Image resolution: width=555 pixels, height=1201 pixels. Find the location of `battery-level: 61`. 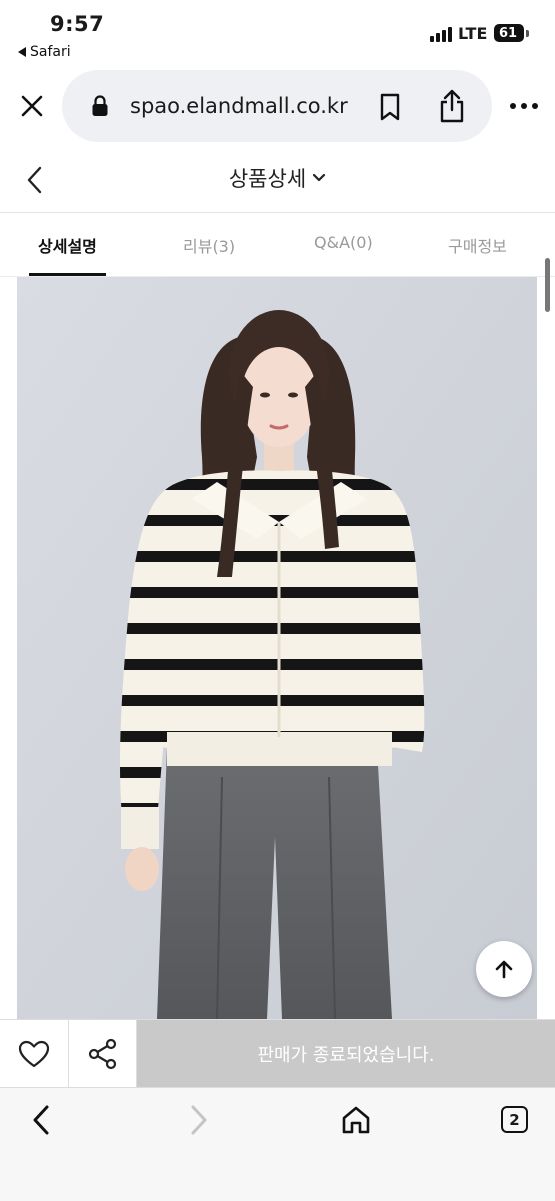

battery-level: 61 is located at coordinates (508, 33).